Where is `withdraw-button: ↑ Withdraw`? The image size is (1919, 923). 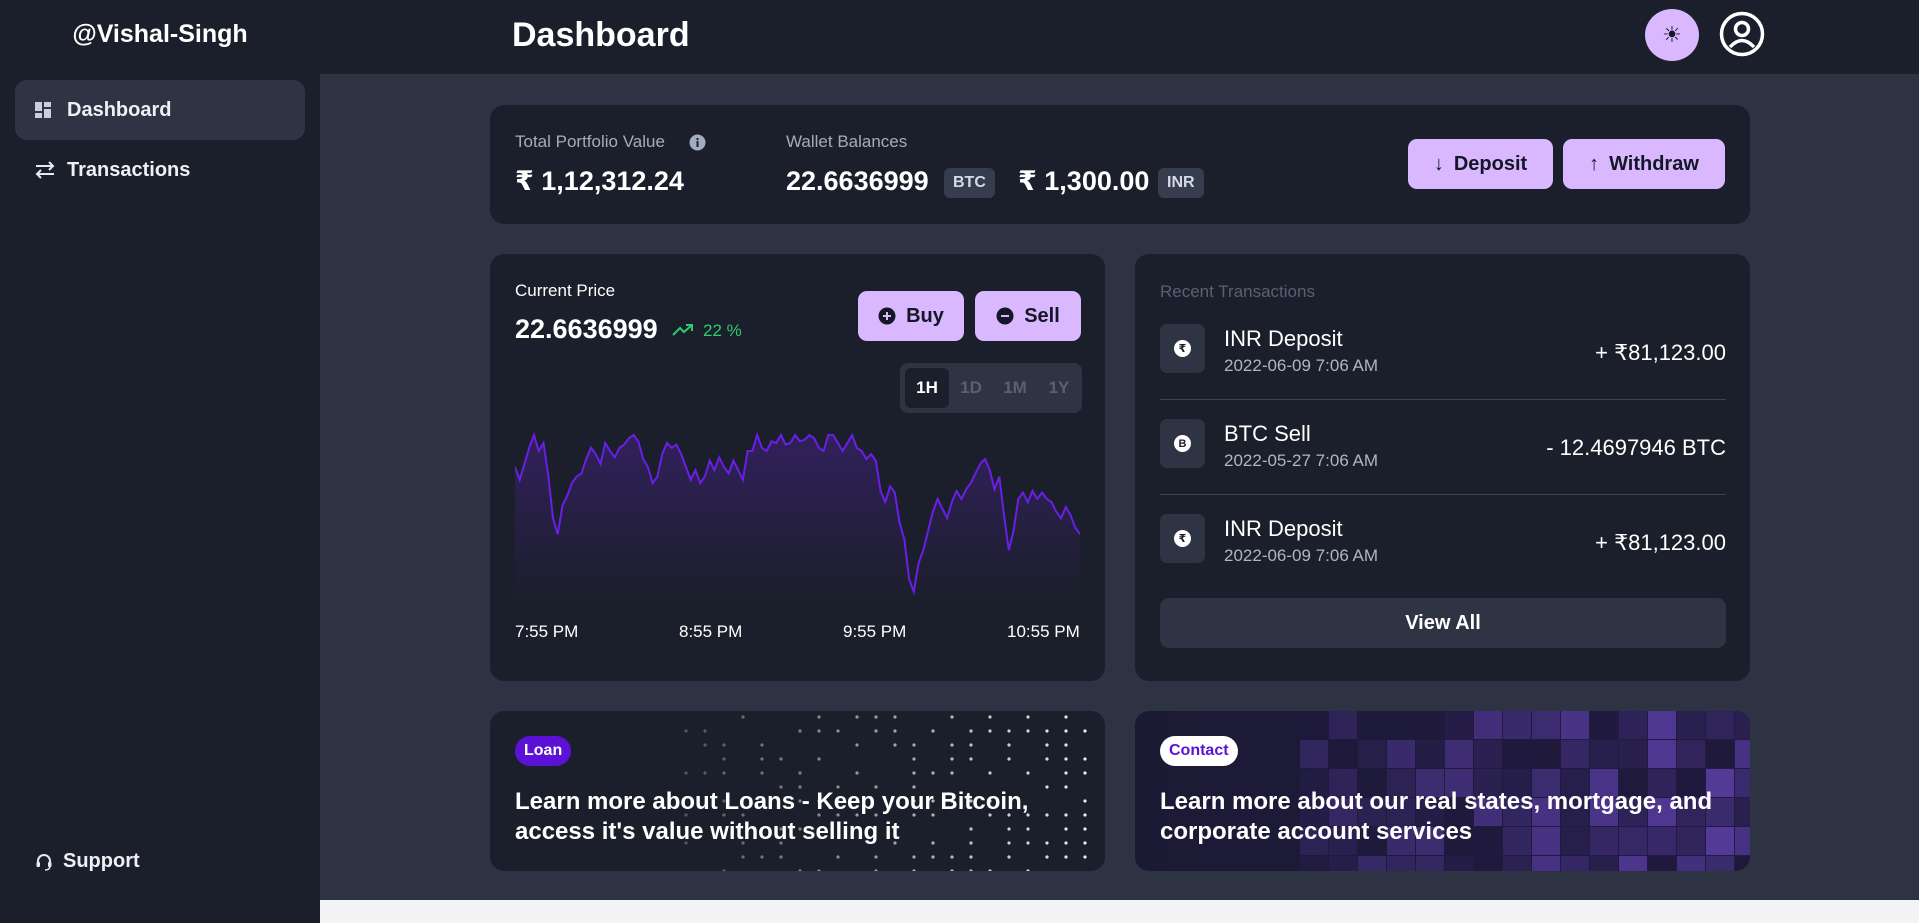 withdraw-button: ↑ Withdraw is located at coordinates (1644, 164).